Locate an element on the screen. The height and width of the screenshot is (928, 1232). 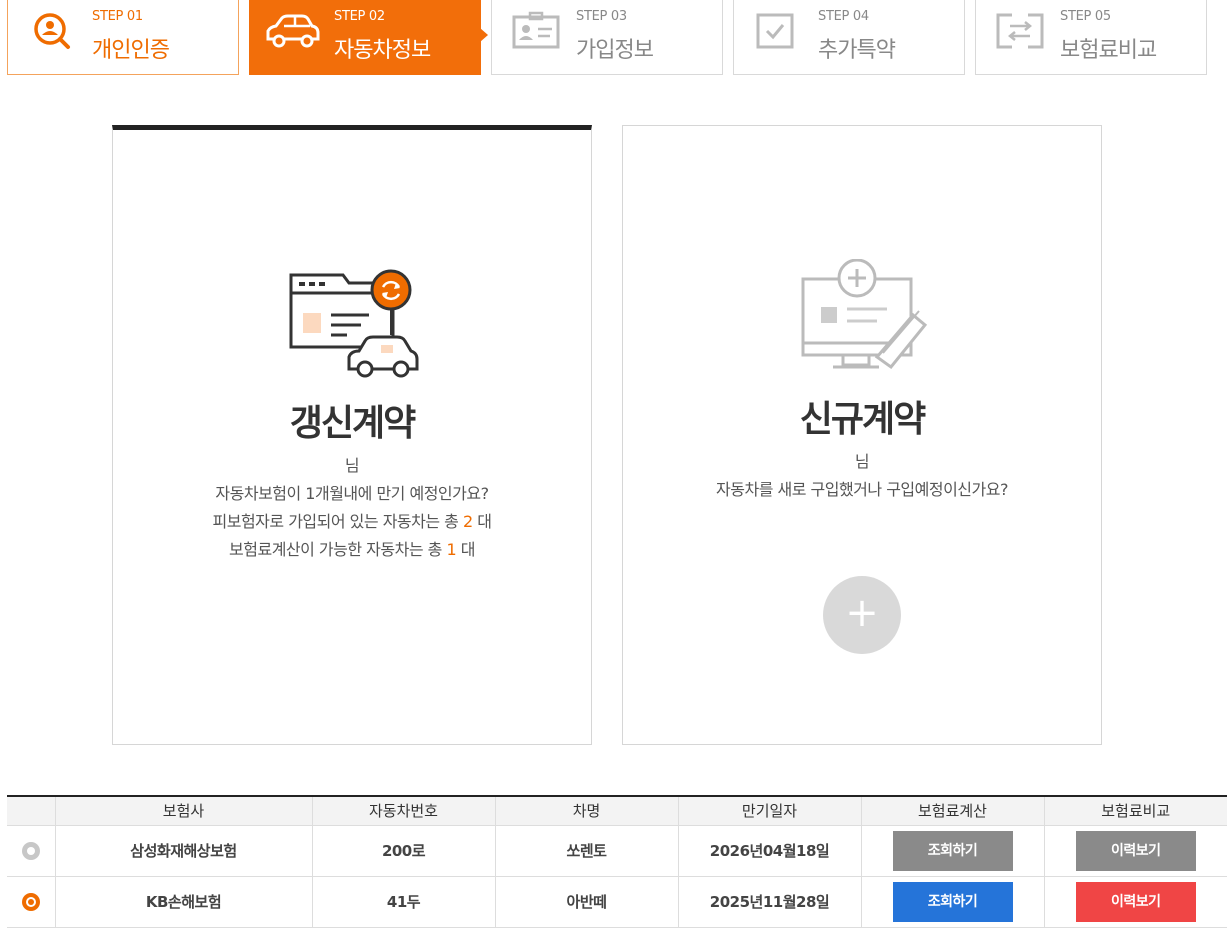
col-insurer: 보험사 is located at coordinates (184, 811).